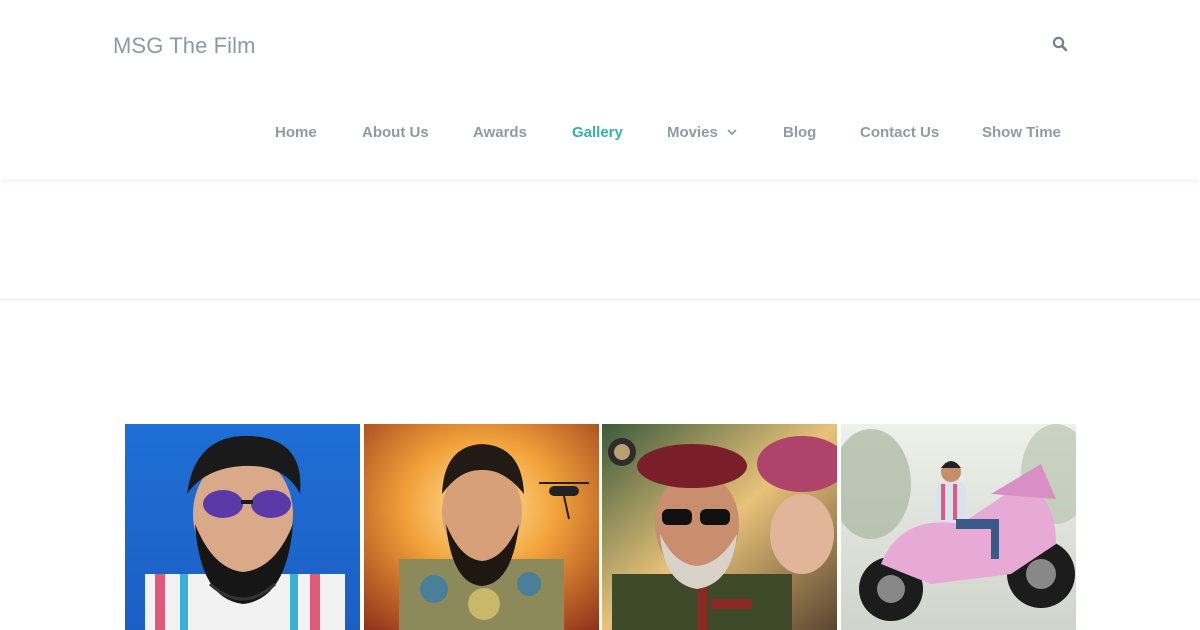 This screenshot has width=1200, height=630. I want to click on nav-item-gallery: Gallery, so click(597, 132).